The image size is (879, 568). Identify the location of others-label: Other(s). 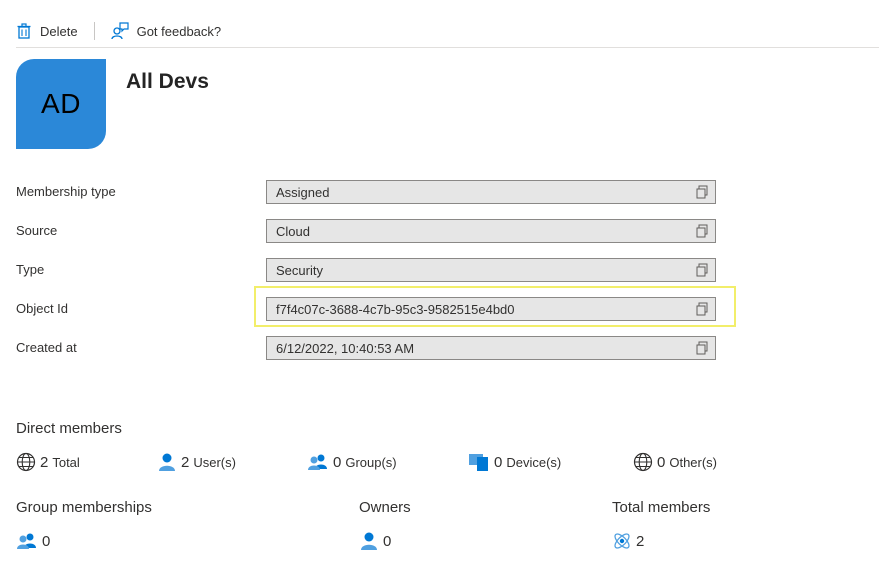
(693, 462).